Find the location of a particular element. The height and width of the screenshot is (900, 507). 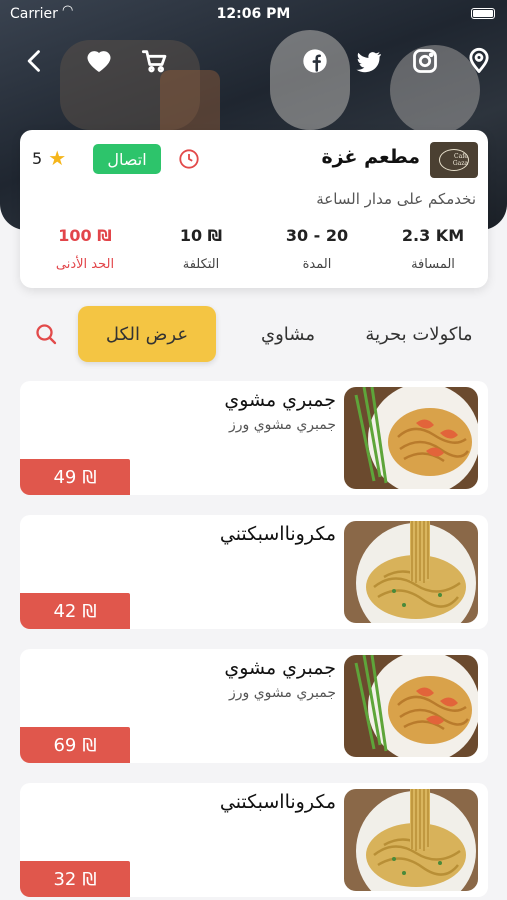

search-icon is located at coordinates (46, 334).